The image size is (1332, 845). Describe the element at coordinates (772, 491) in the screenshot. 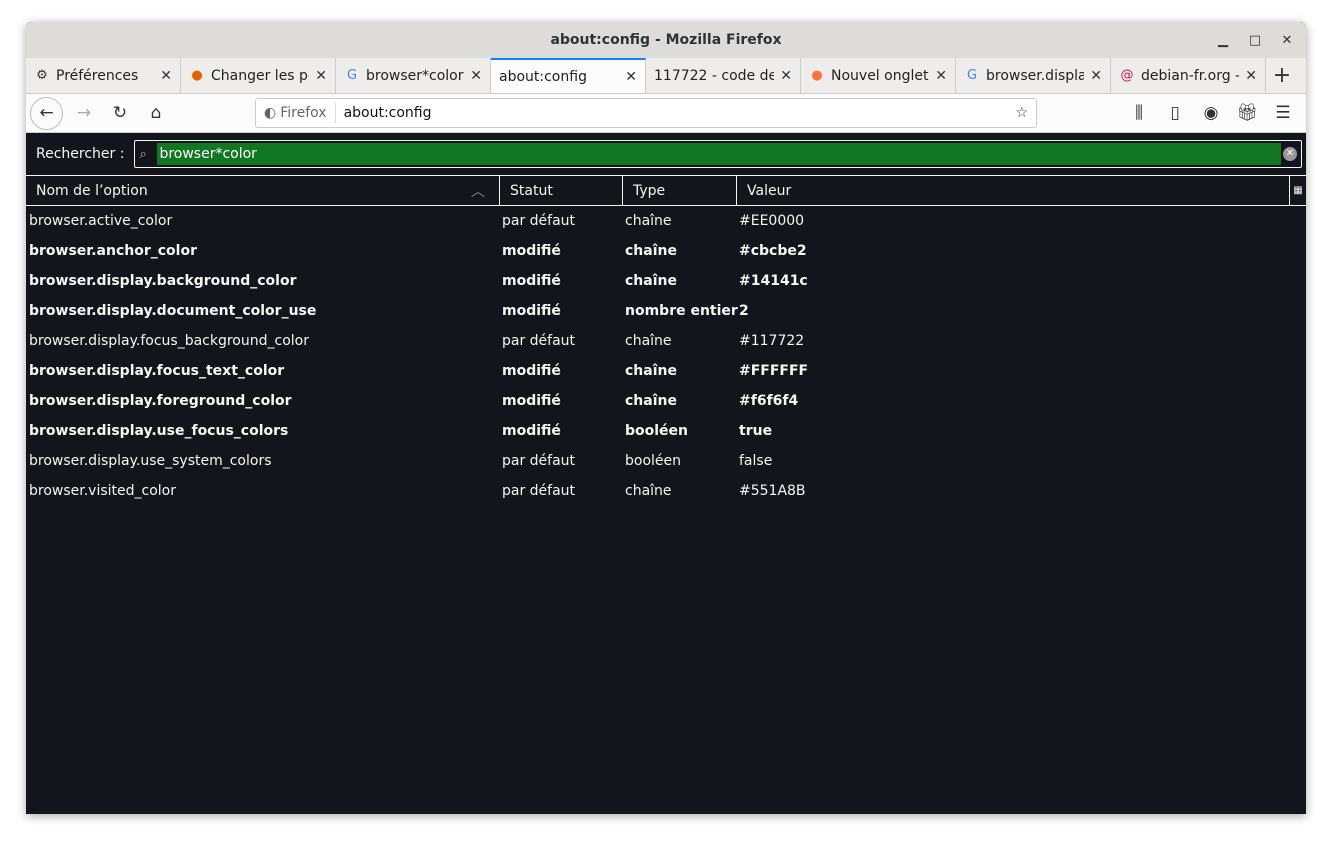

I see `pref-value: #551A8B` at that location.